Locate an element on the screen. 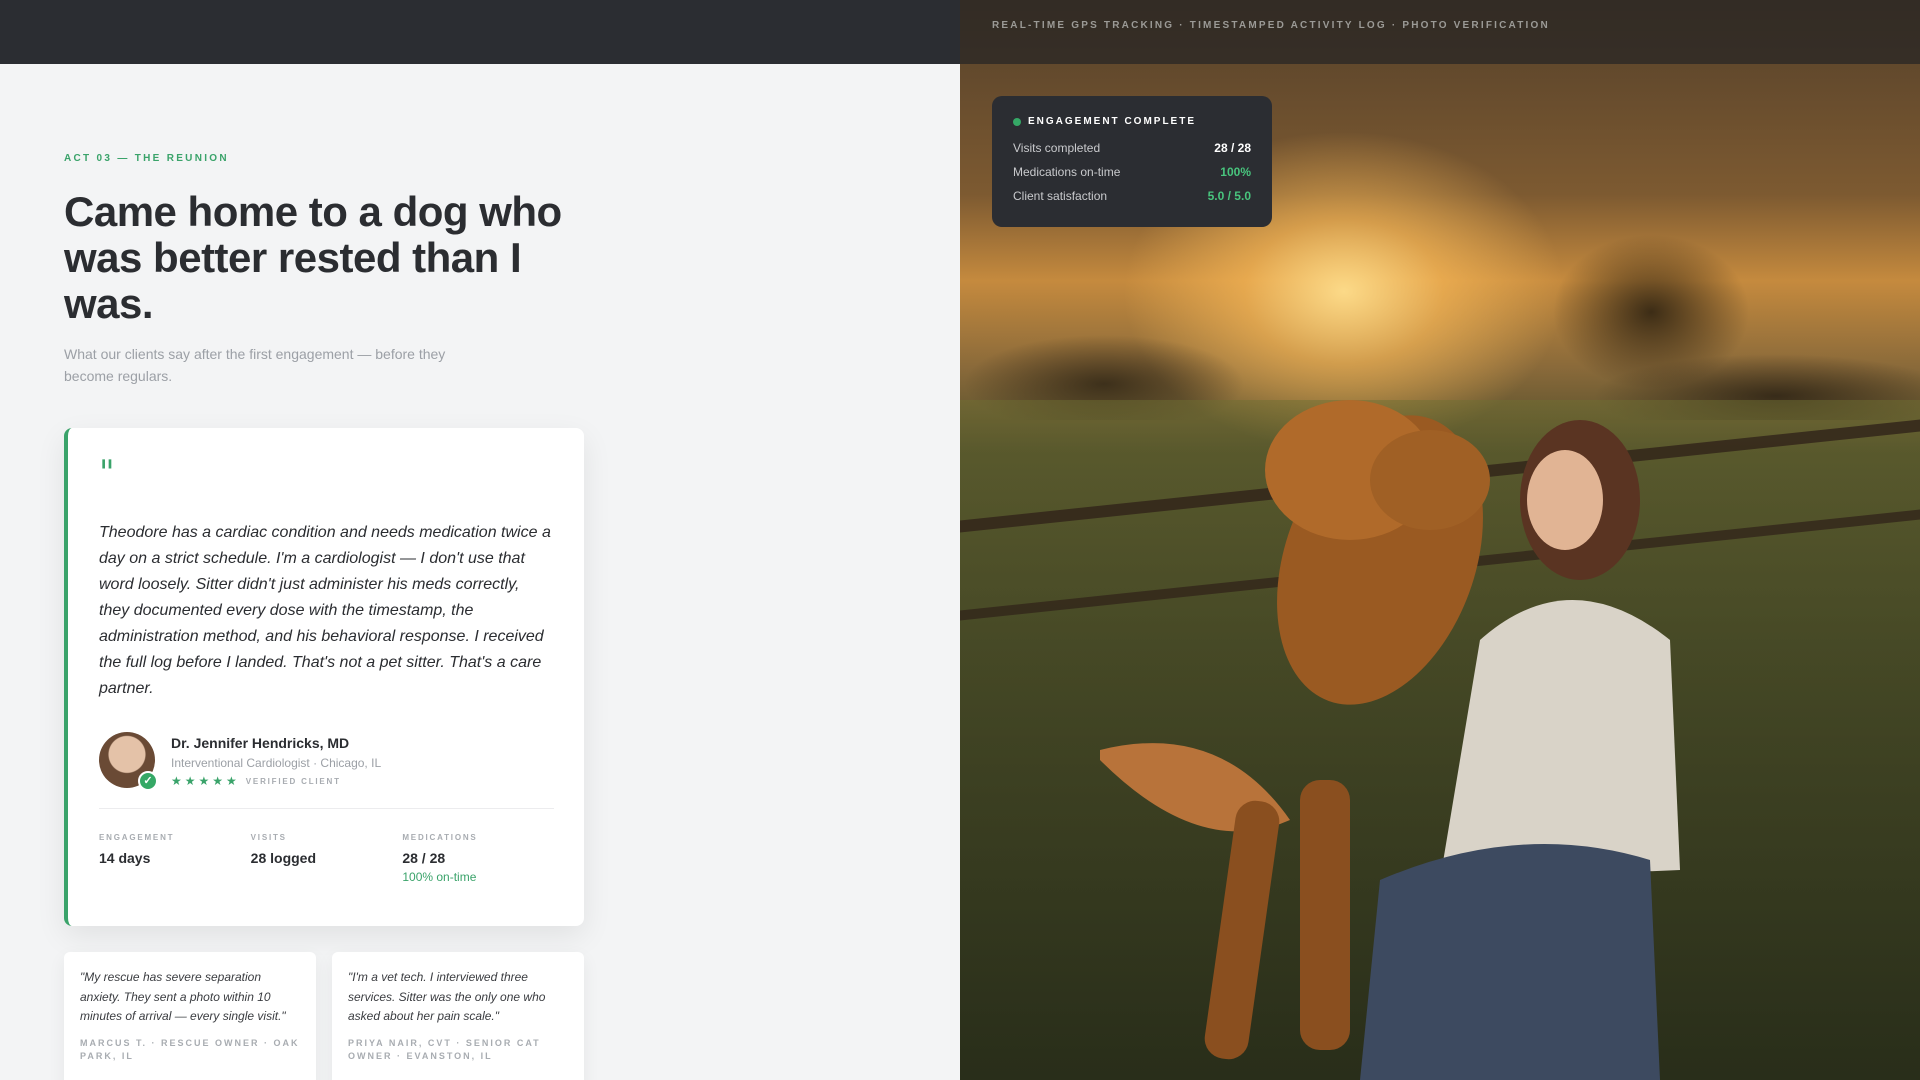  verified-check-icon: ✓ is located at coordinates (148, 781).